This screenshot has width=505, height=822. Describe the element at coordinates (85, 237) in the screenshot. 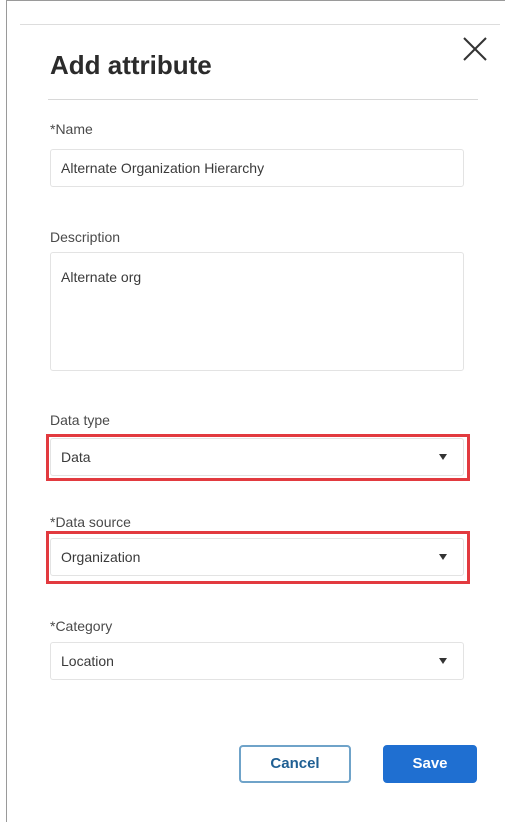

I see `description-label: Description` at that location.